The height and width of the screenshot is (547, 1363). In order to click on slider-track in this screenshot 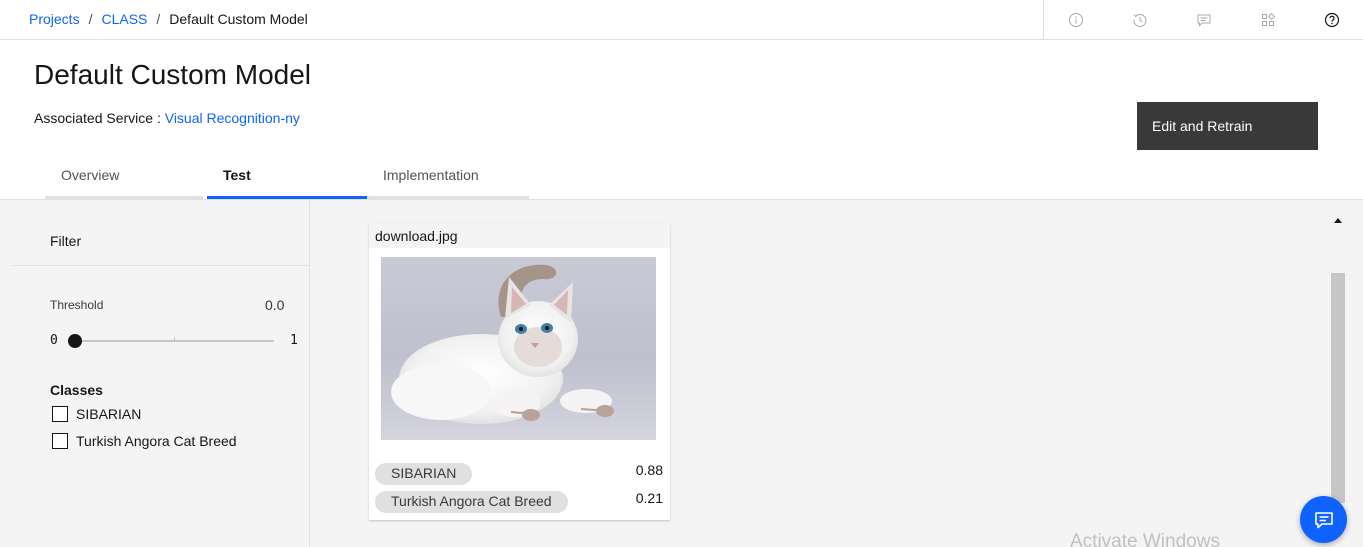, I will do `click(171, 341)`.